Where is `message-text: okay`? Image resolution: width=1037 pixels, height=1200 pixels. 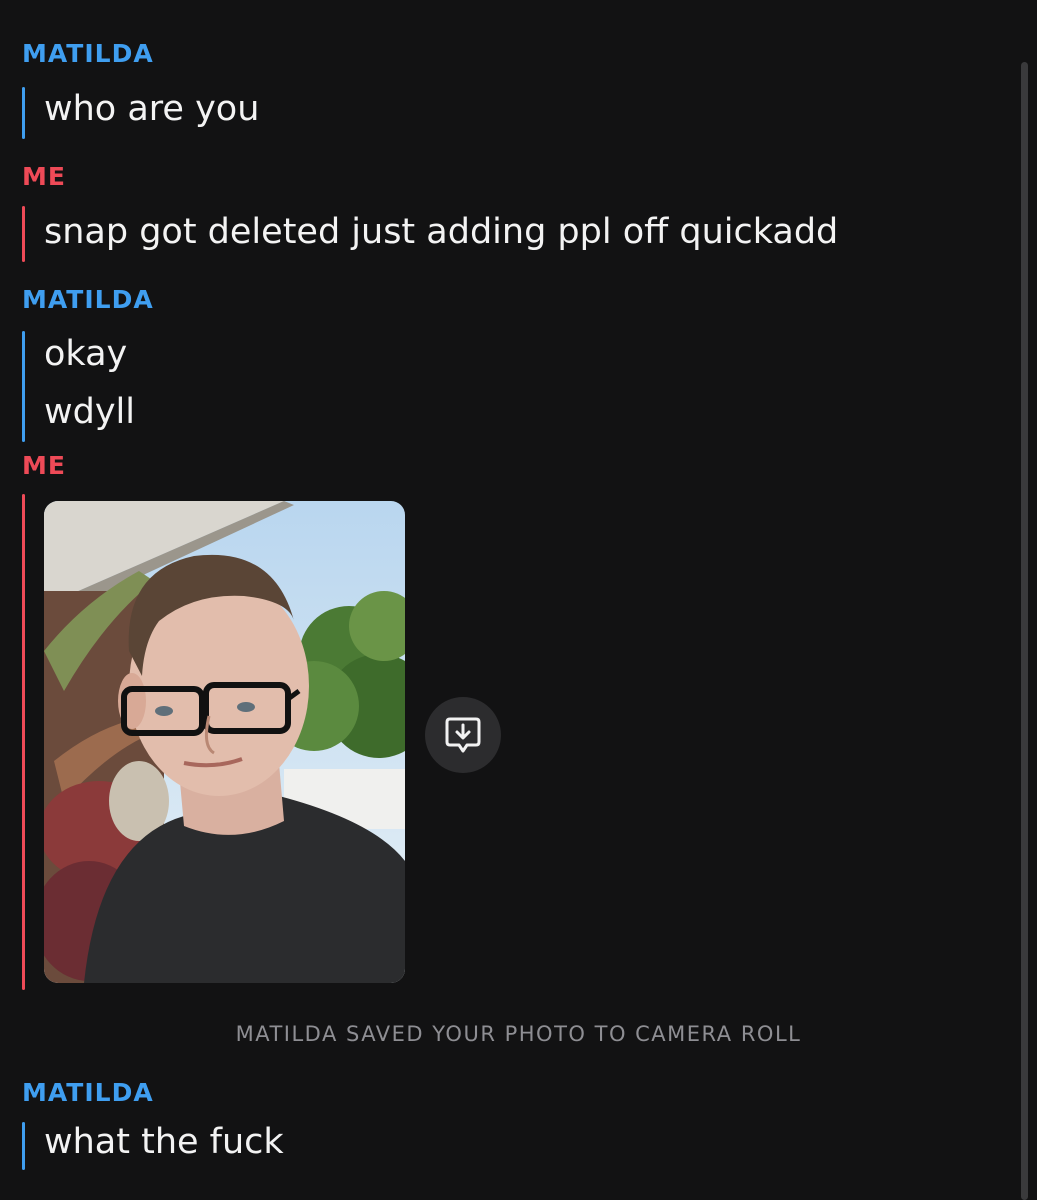
message-text: okay is located at coordinates (85, 354).